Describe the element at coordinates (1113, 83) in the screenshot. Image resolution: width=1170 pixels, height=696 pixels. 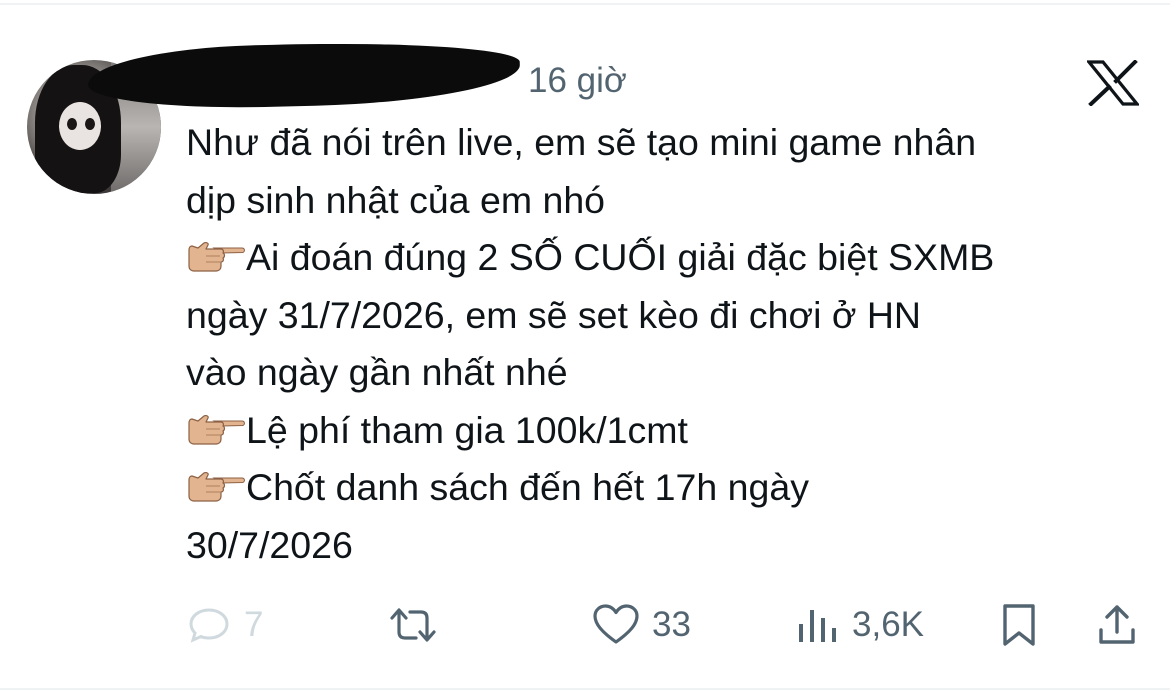
I see `x-logo-icon` at that location.